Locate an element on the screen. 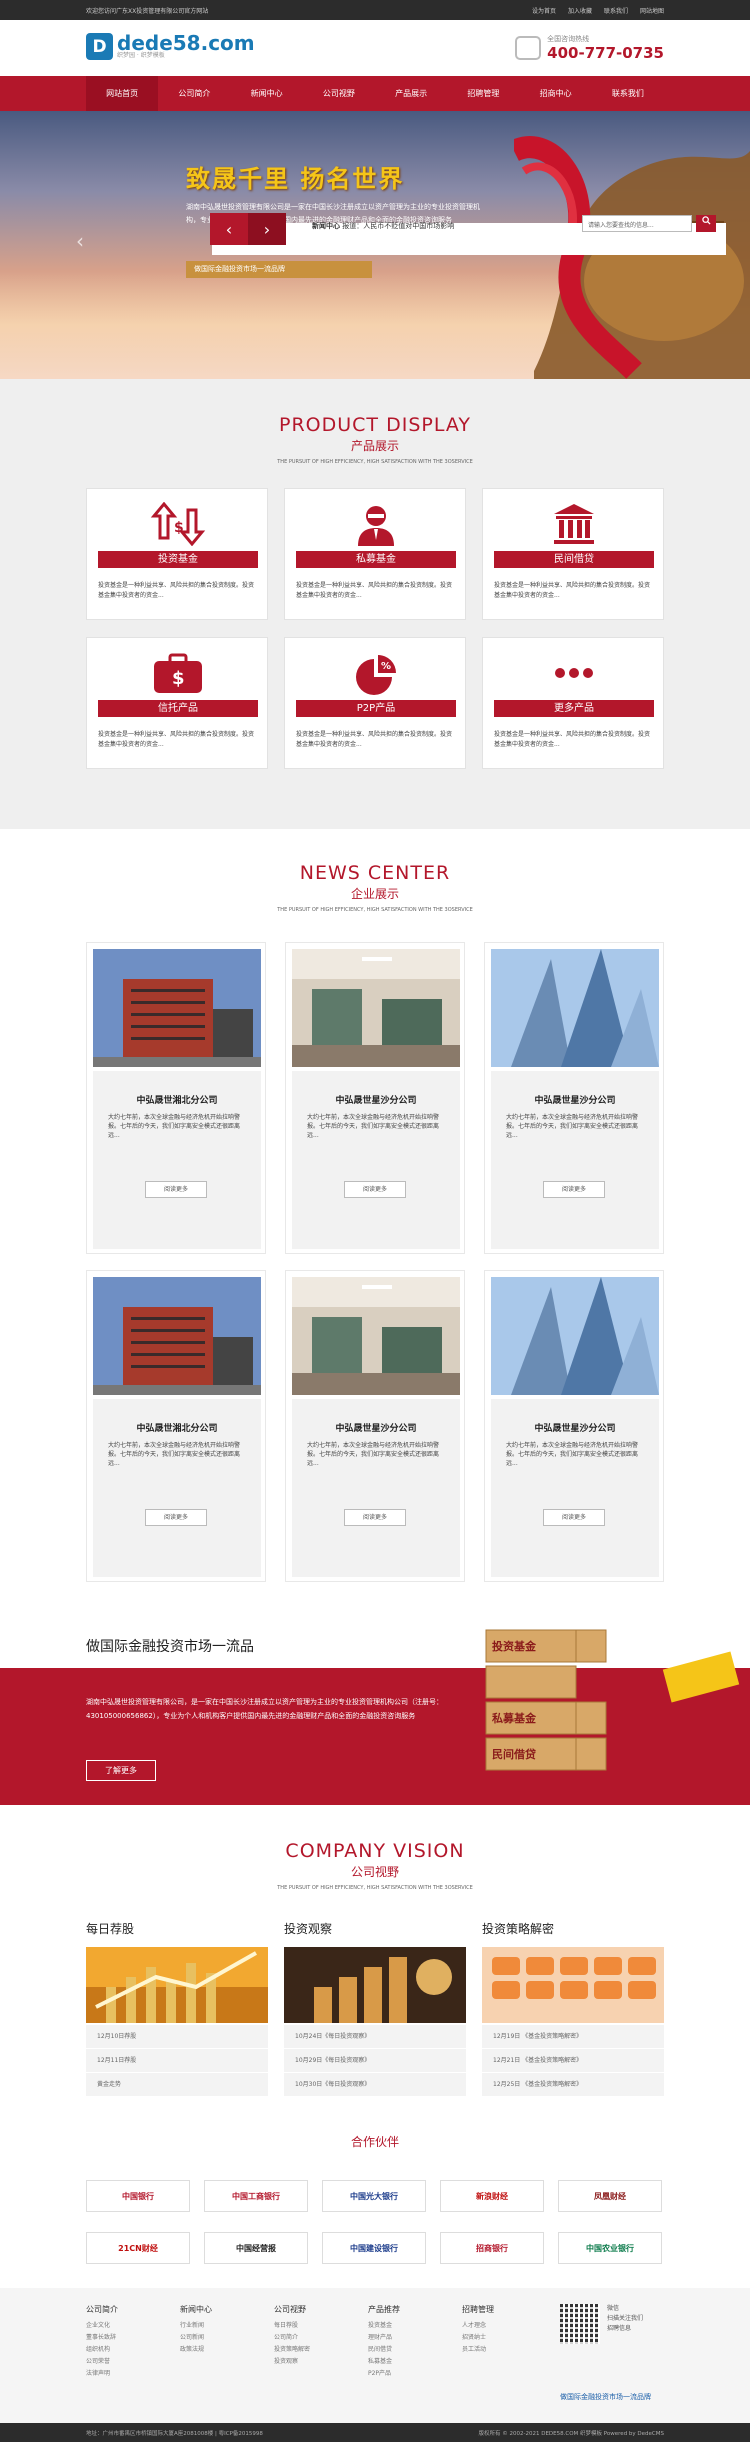 The width and height of the screenshot is (750, 2442). vision-item: 12月10日荐股 is located at coordinates (177, 2037).